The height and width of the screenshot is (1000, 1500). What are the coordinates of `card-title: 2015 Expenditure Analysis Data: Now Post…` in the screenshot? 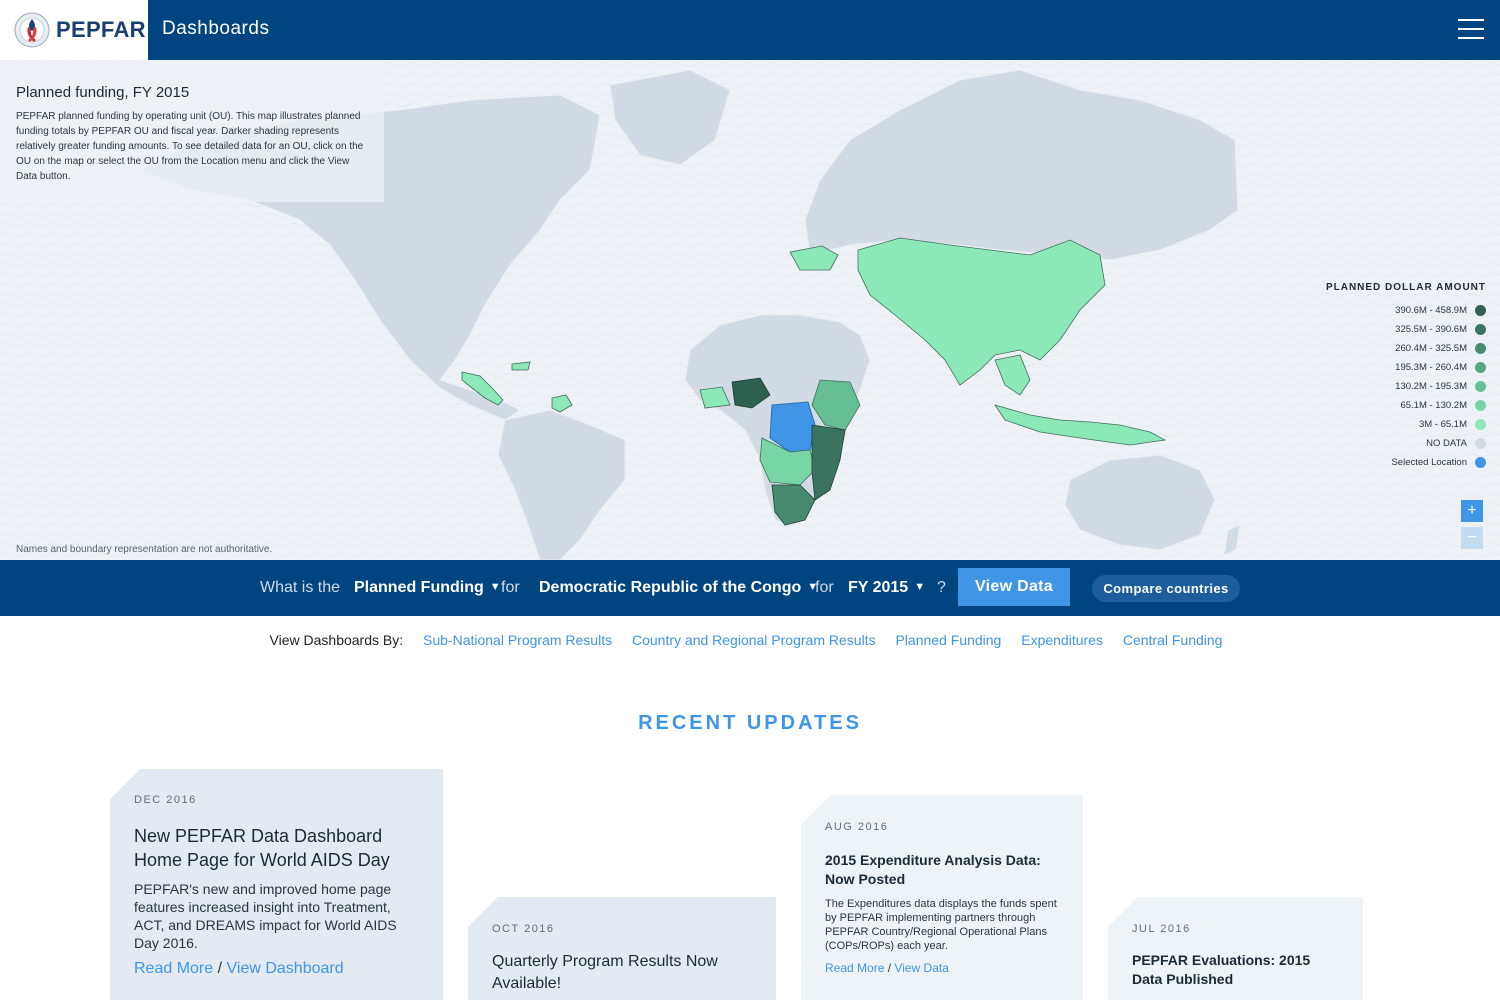 It's located at (942, 870).